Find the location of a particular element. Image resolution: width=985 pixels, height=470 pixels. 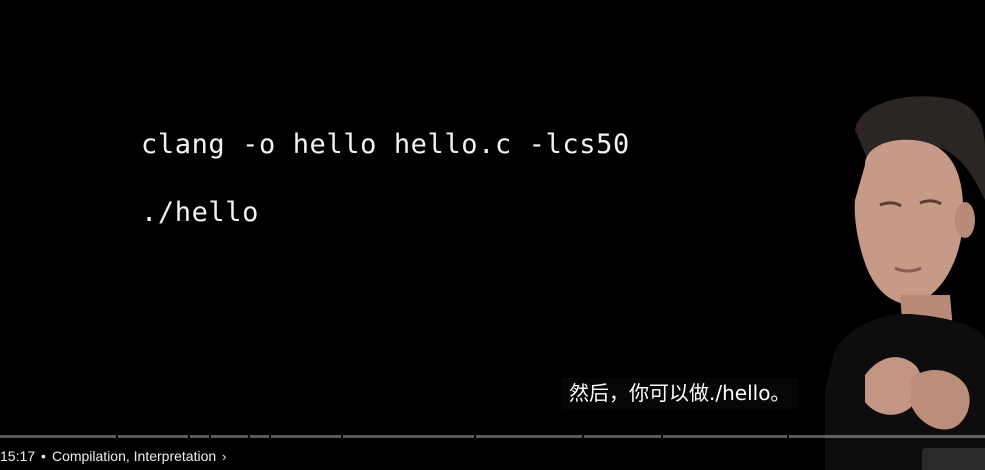

chevron-right-icon: › is located at coordinates (224, 456).